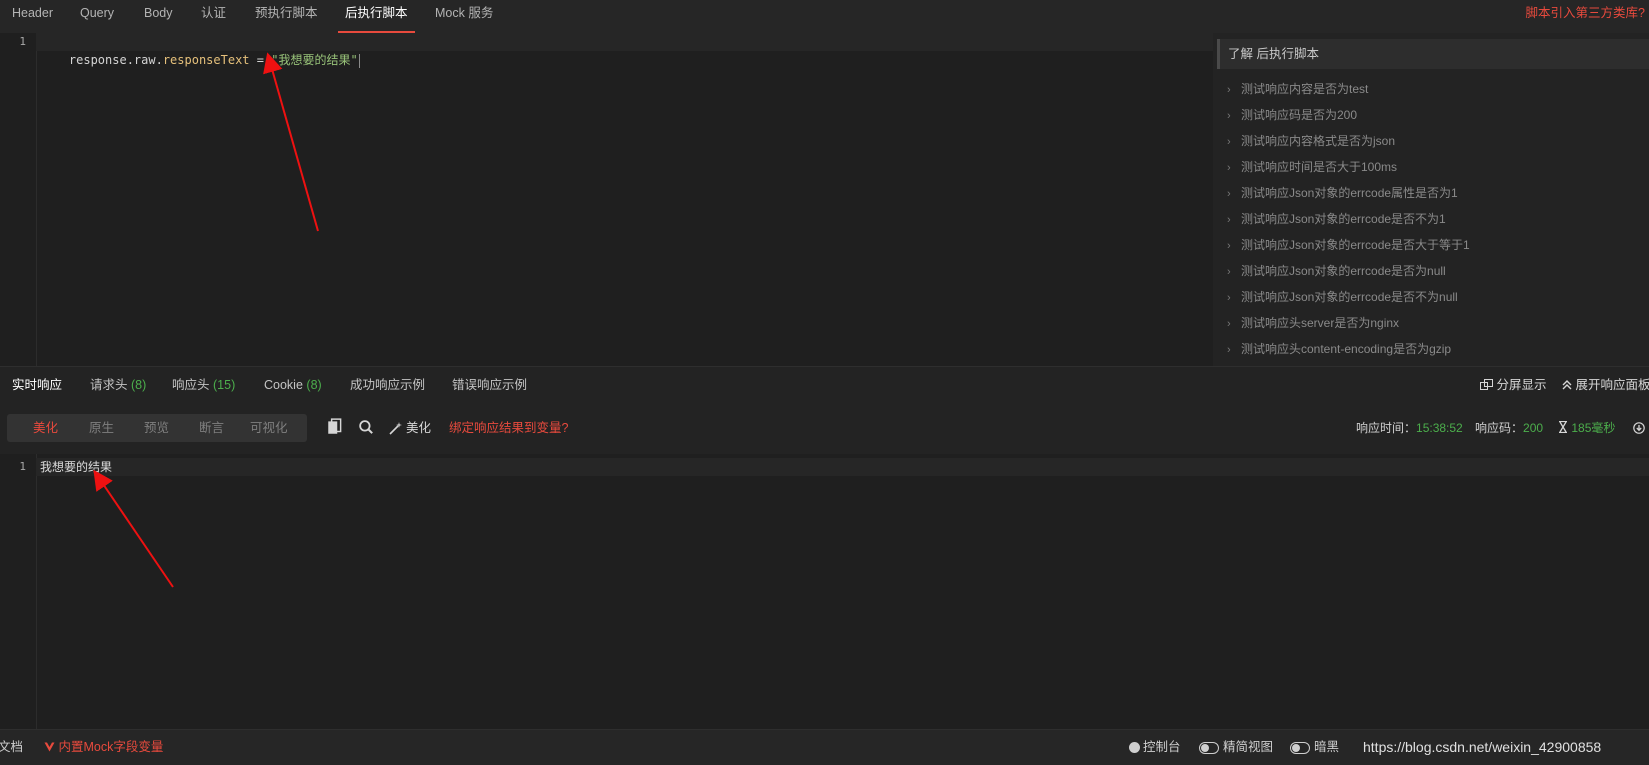  I want to click on status-code-label: 响应码：, so click(1499, 428).